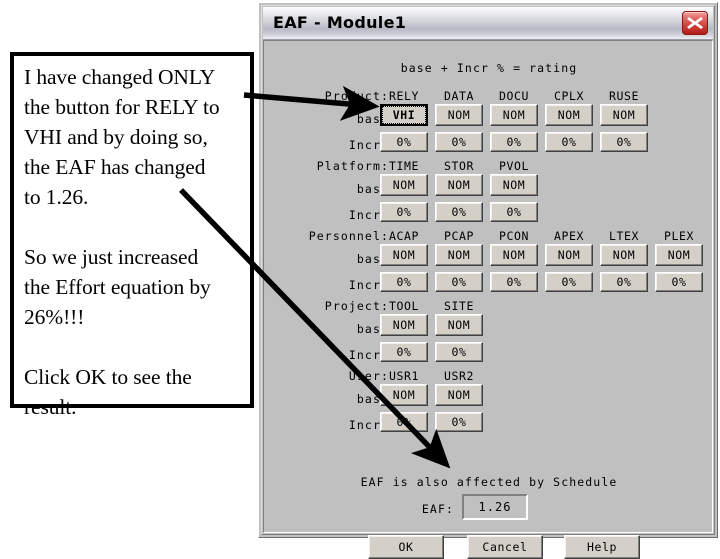 This screenshot has height=559, width=720. I want to click on dialog-title-bar: EAF - Module1, so click(488, 23).